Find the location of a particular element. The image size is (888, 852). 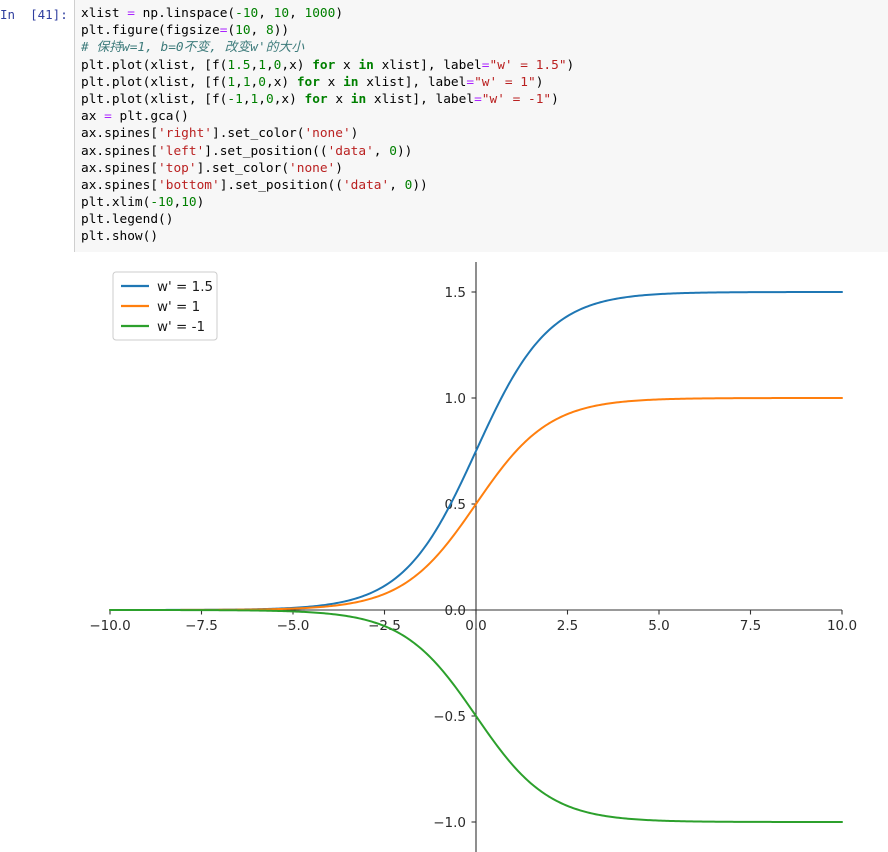

code-token: plt.figure(figsize is located at coordinates (150, 31).